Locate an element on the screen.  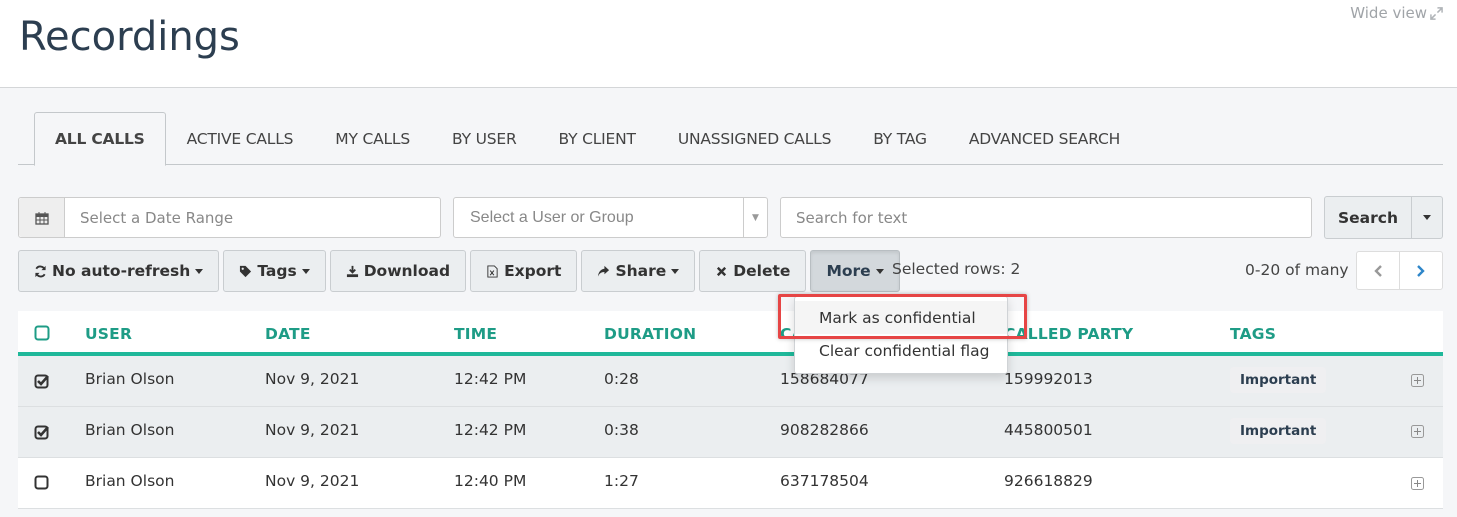
expand-arrows-icon is located at coordinates (1436, 13).